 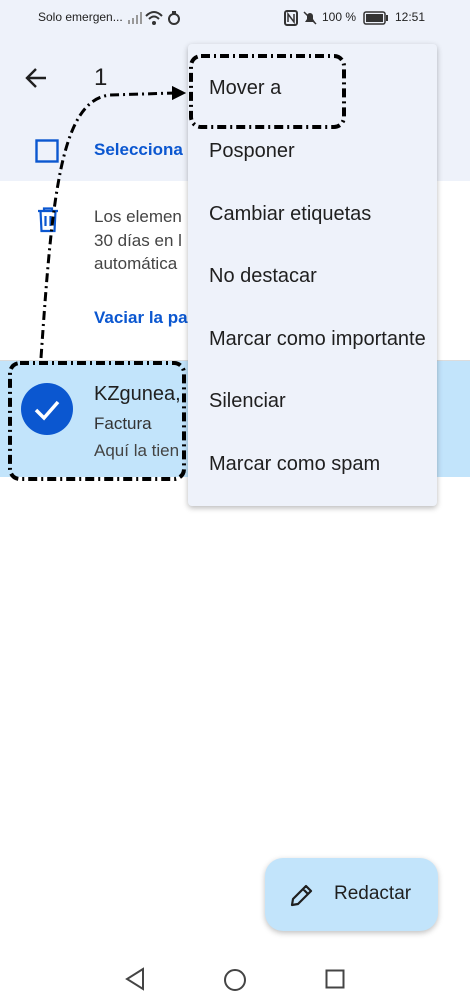 I want to click on menu-item-move-to: Mover a, so click(x=312, y=88).